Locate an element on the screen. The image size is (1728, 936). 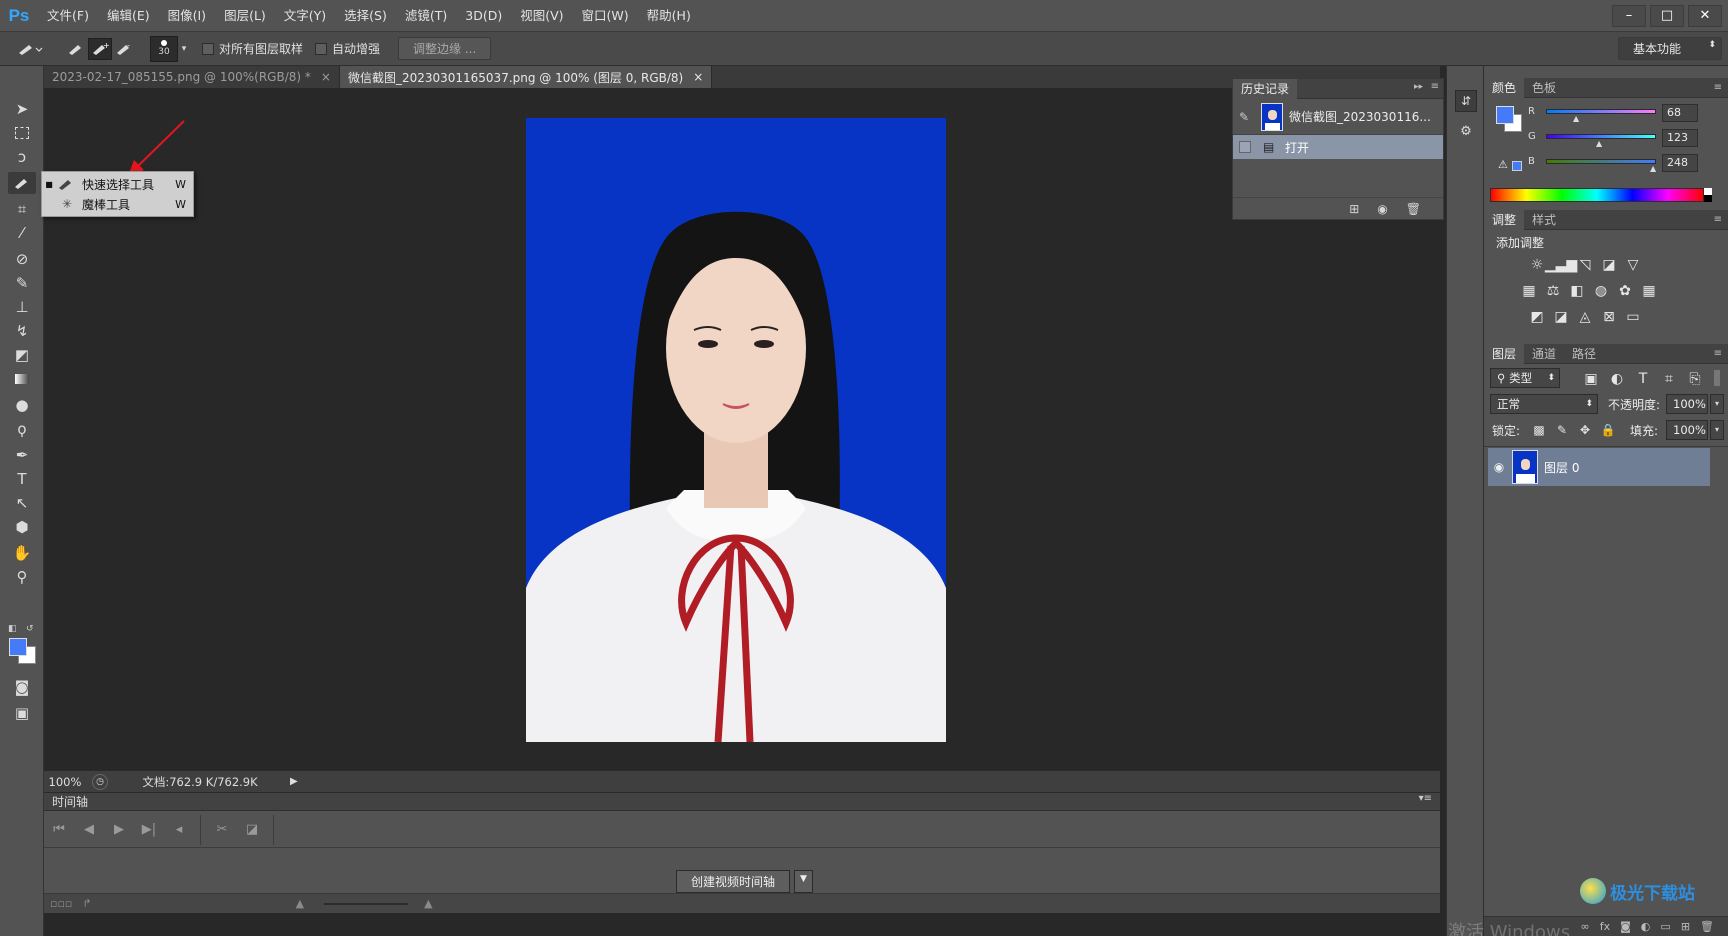
hand-tool-icon: ✋ is located at coordinates (22, 553).